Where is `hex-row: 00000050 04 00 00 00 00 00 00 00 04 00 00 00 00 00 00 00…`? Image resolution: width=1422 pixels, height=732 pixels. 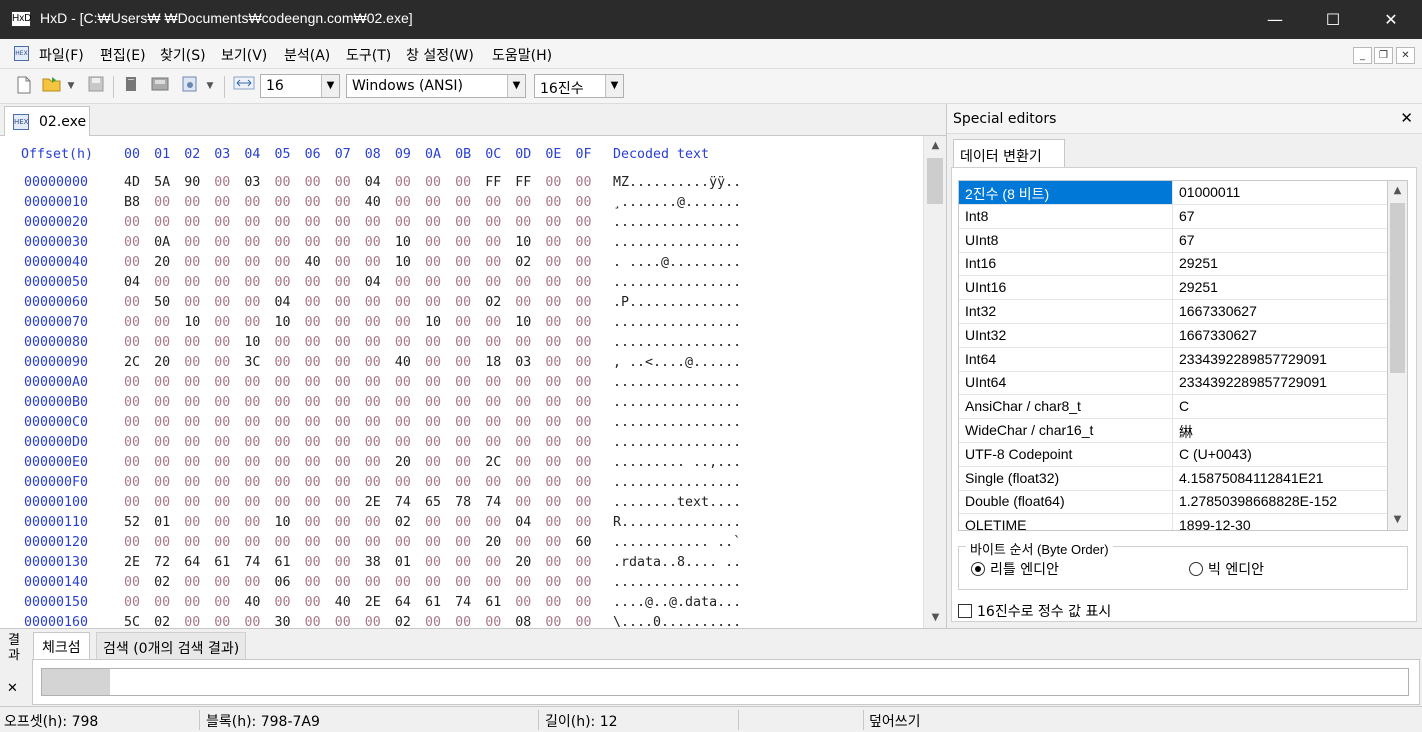
hex-row: 00000050 04 00 00 00 00 00 00 00 04 00 00 00 00 00 00 00… is located at coordinates (461, 285).